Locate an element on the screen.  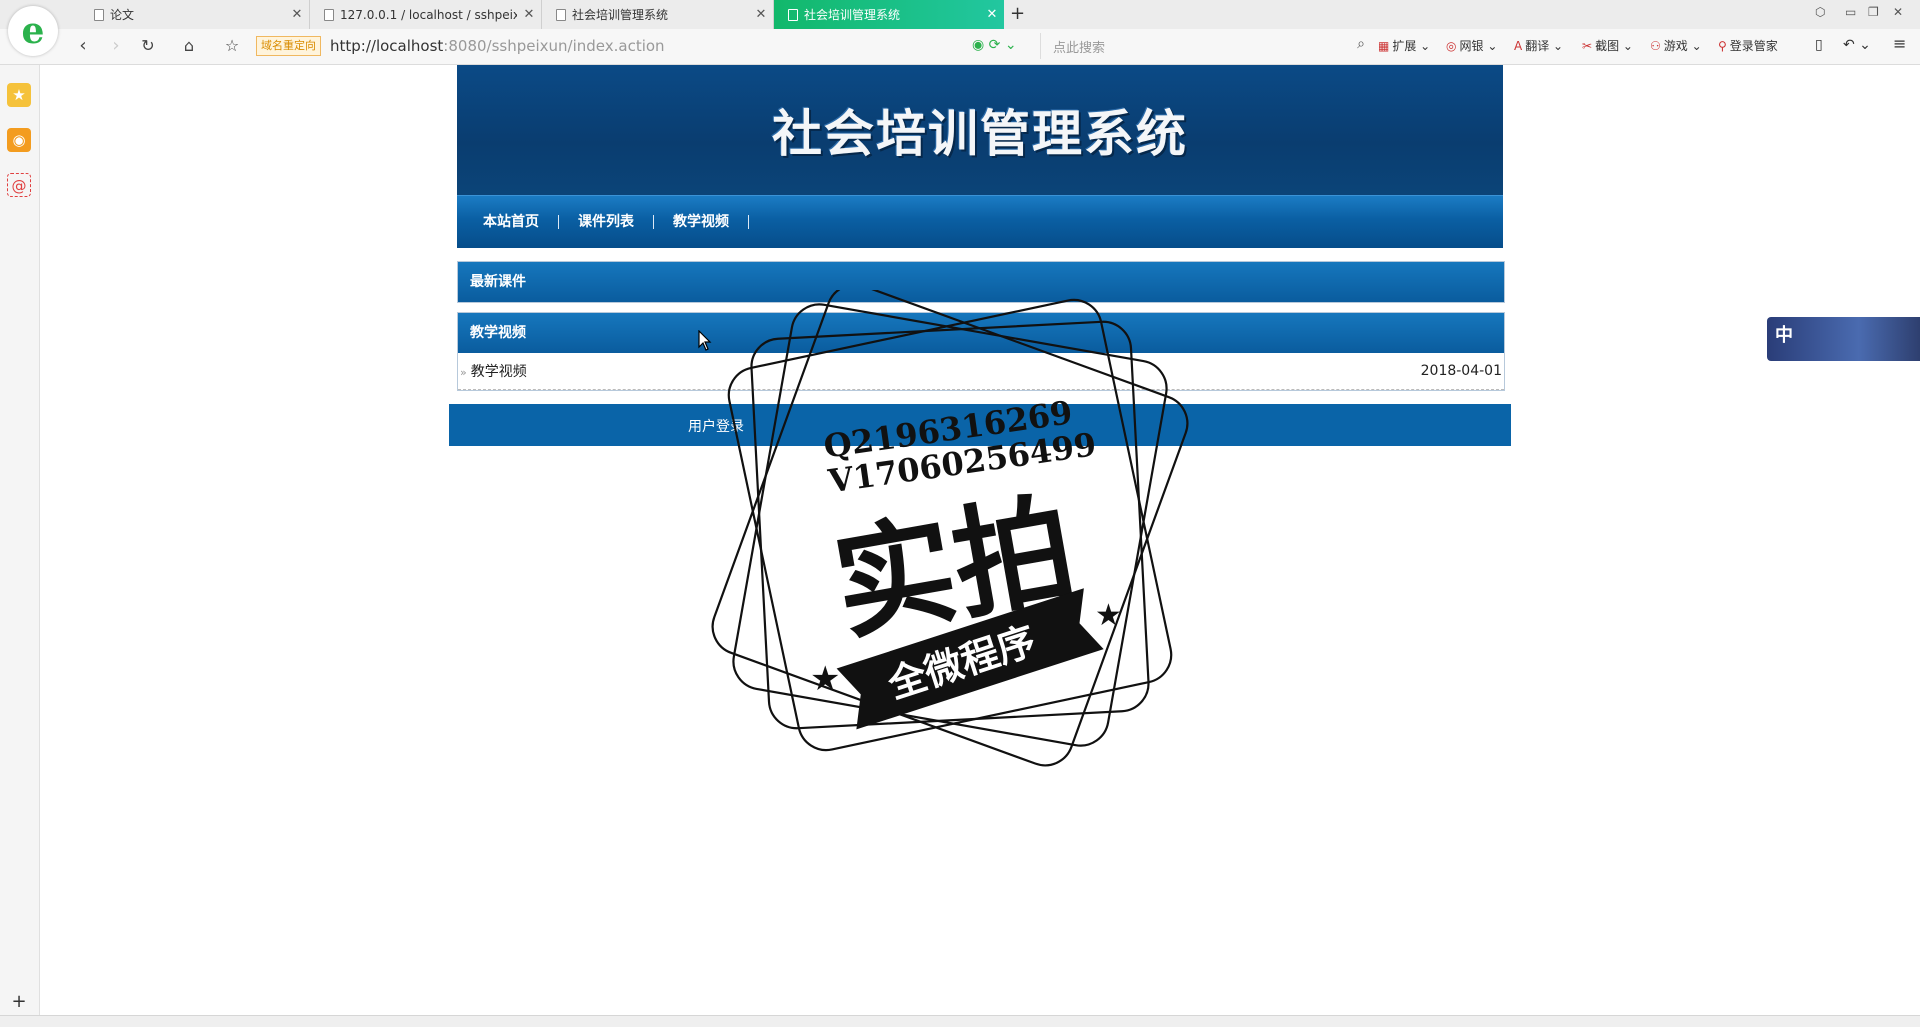
toolbar-item-label: 扩展 is located at coordinates (1404, 46).